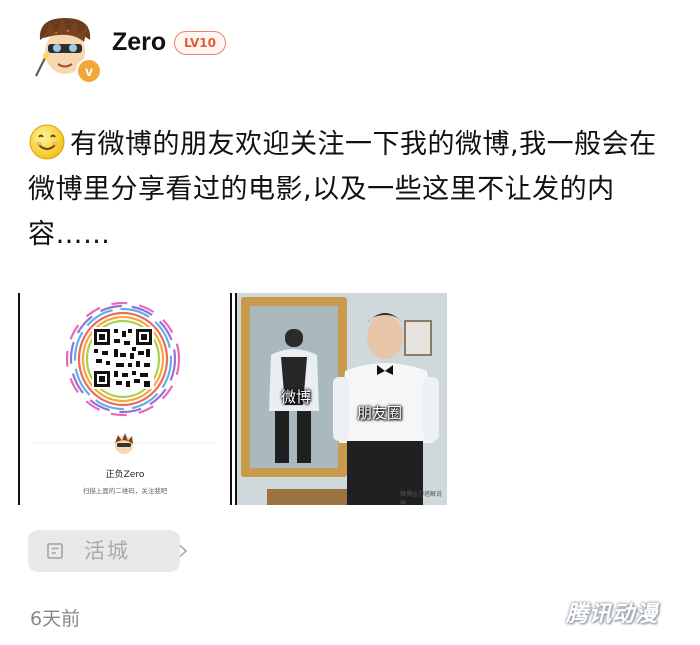 This screenshot has width=700, height=645. Describe the element at coordinates (89, 71) in the screenshot. I see `verified-badge-icon: v` at that location.